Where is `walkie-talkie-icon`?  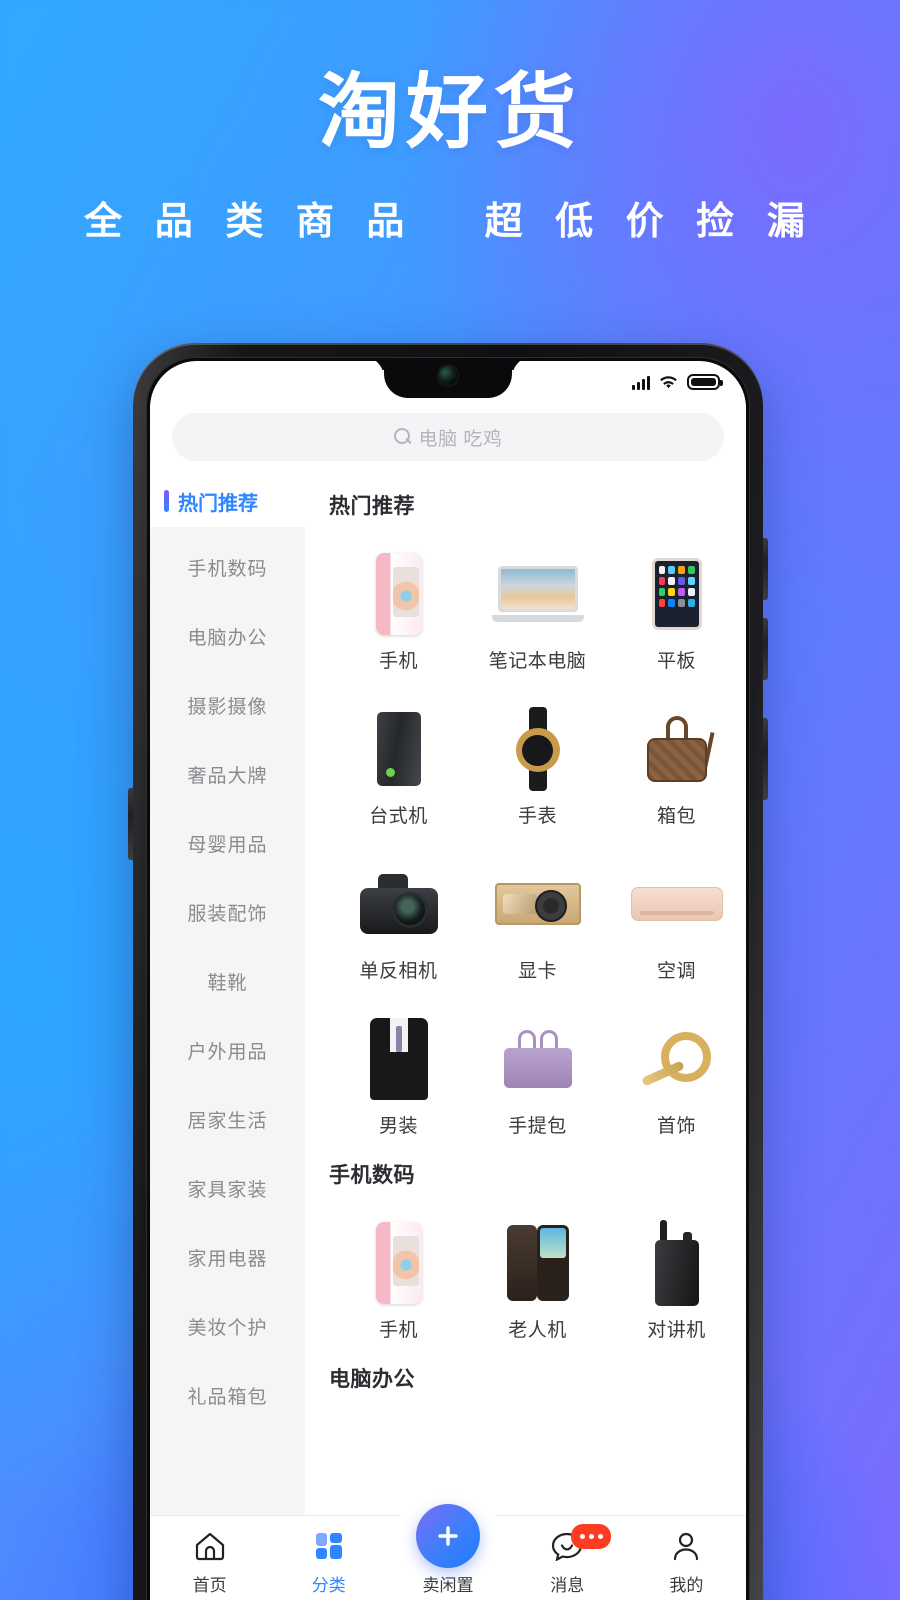
walkie-talkie-icon is located at coordinates (677, 1263).